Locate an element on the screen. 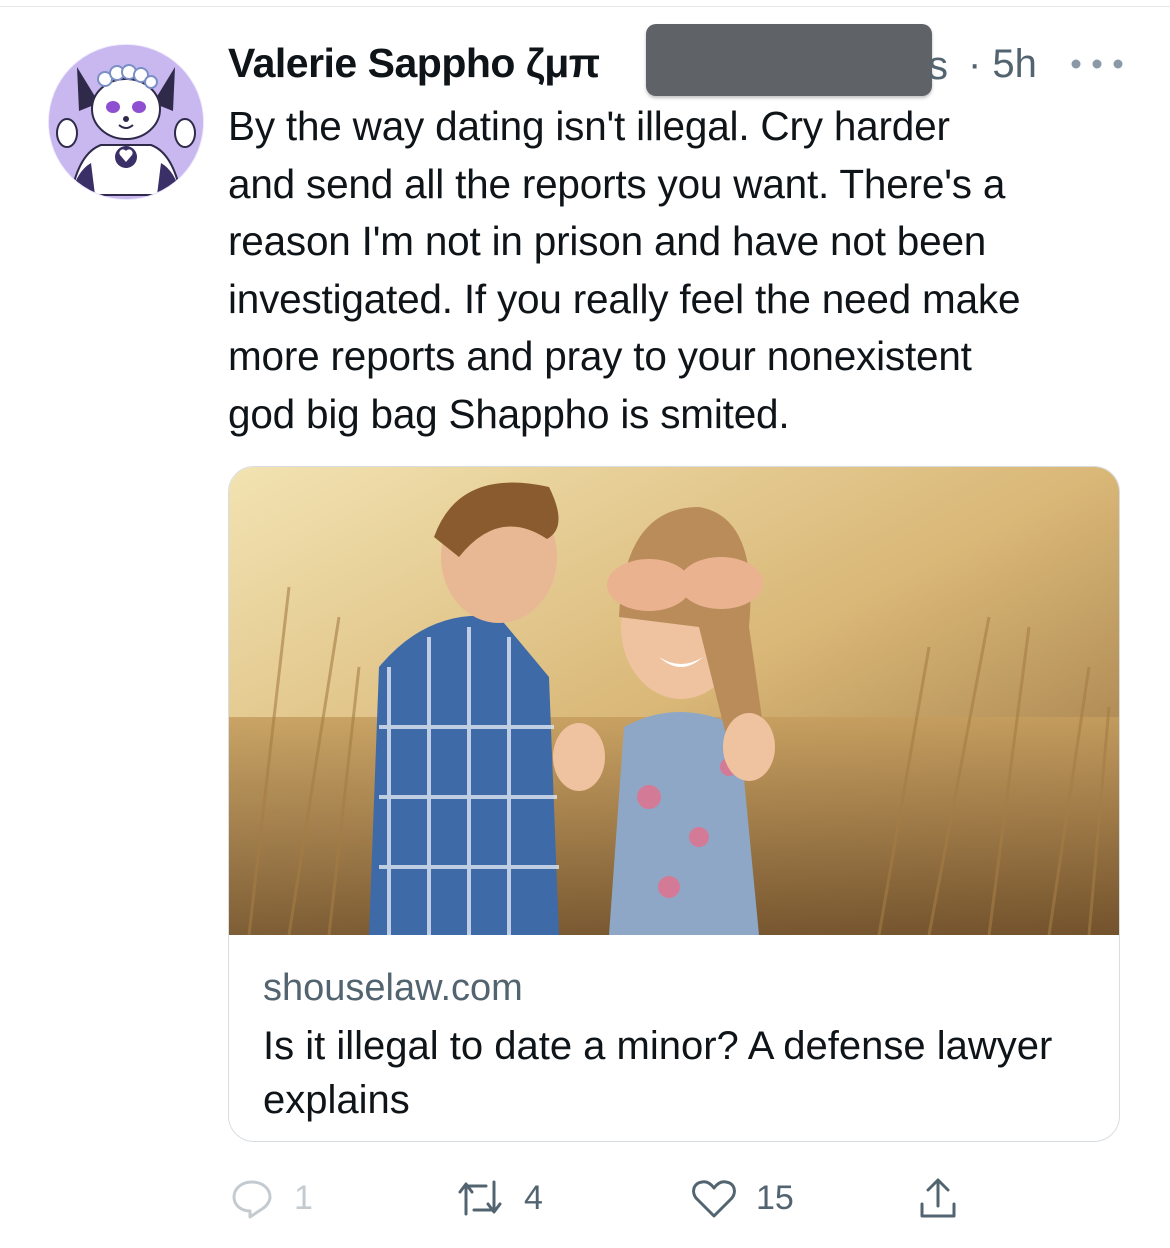 The height and width of the screenshot is (1248, 1170). redacted-handle is located at coordinates (789, 60).